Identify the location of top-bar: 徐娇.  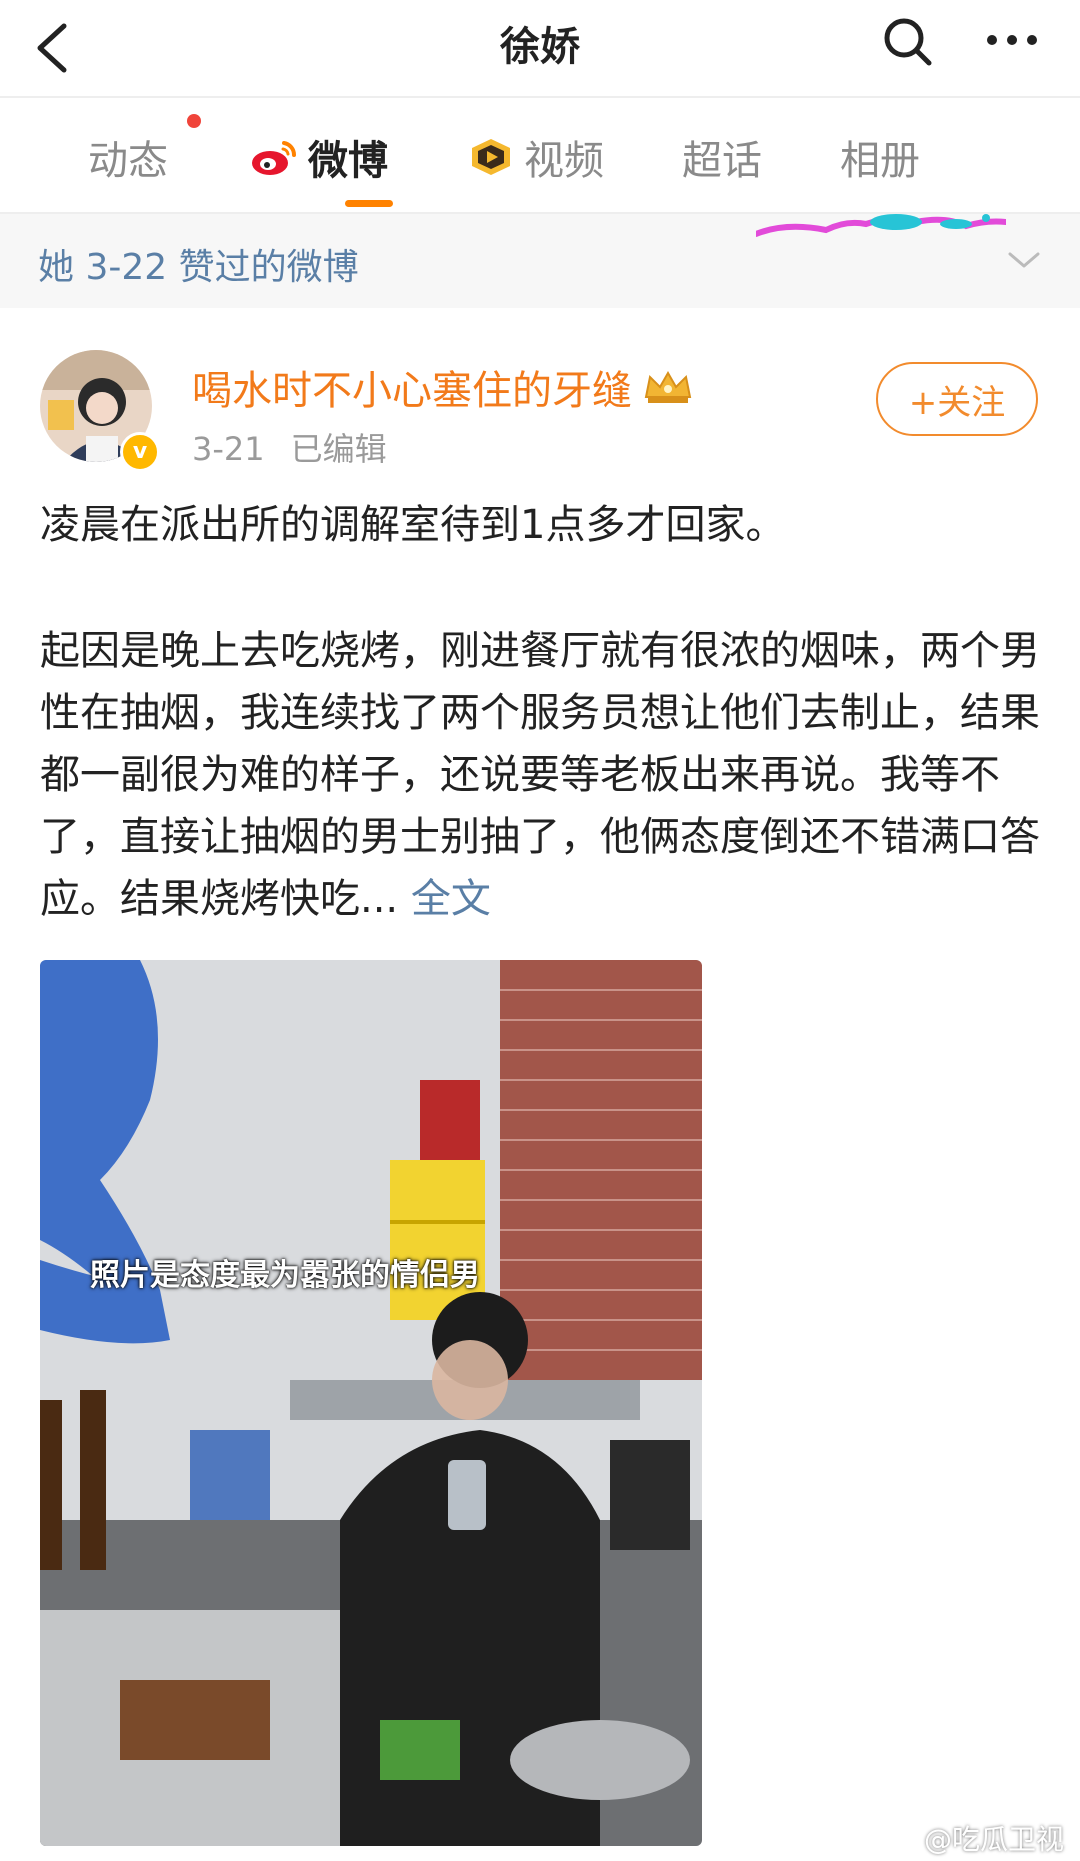
(540, 48).